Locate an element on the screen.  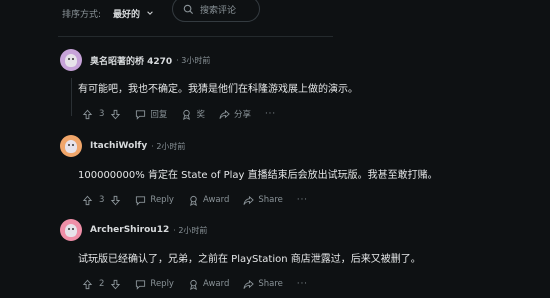
sort-control: 排序方式: 最好的 is located at coordinates (108, 13).